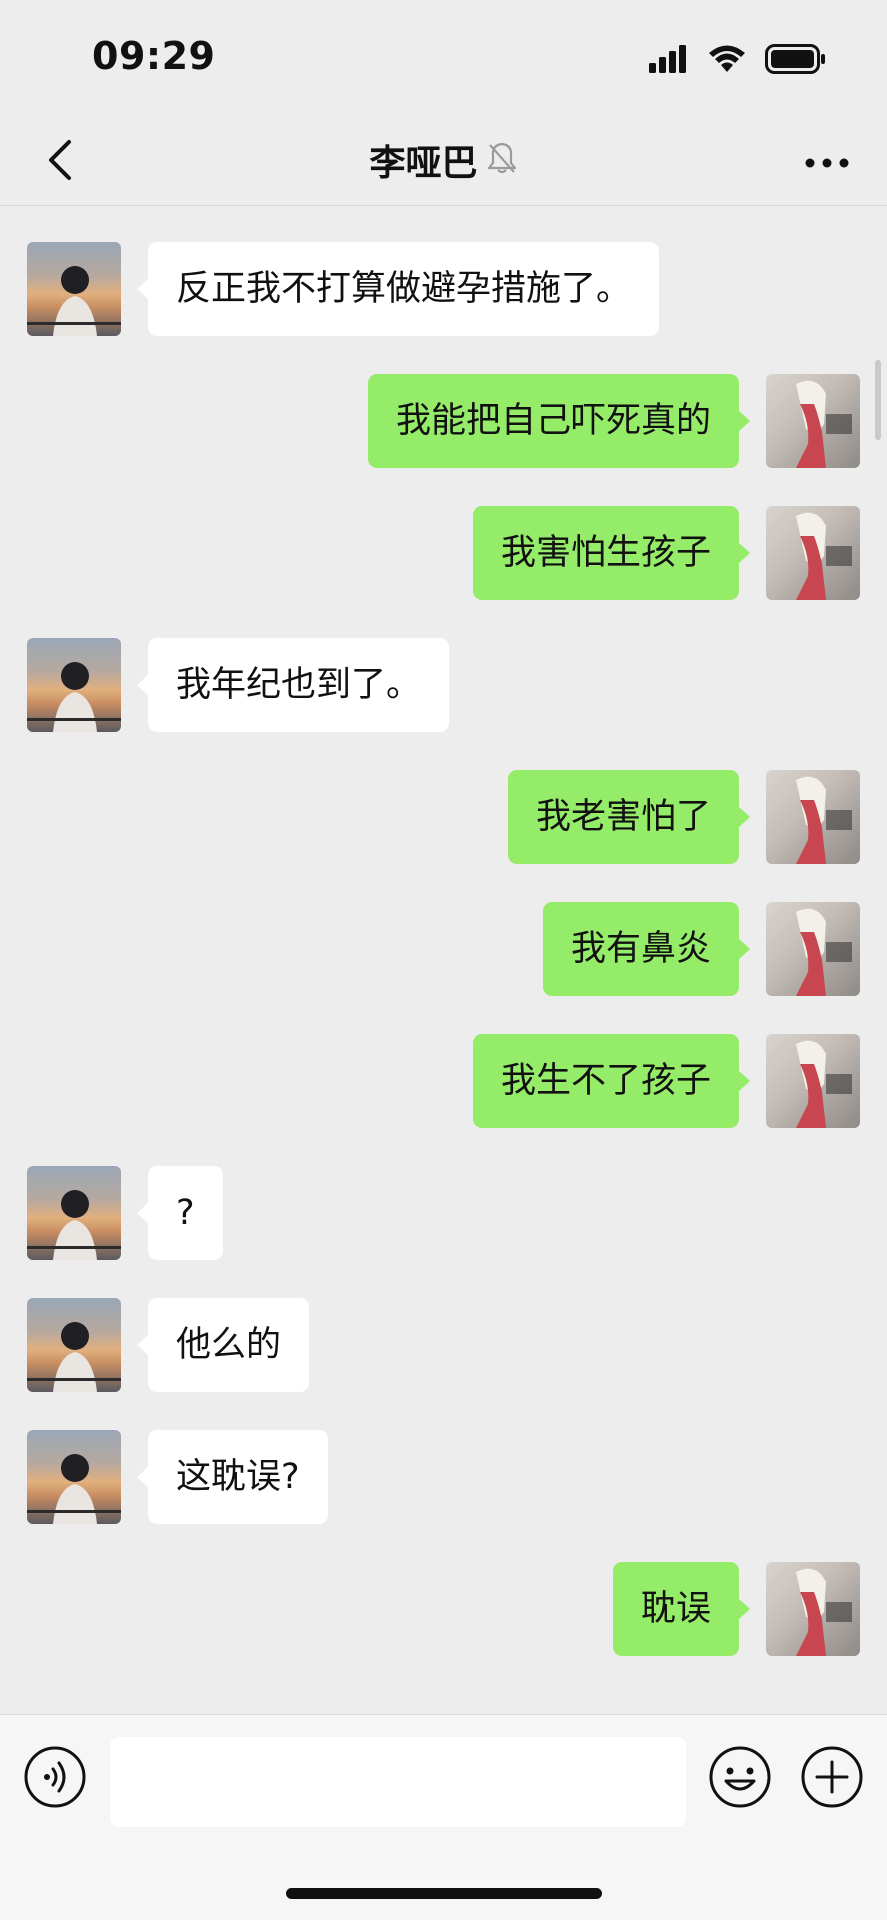 The image size is (887, 1920). What do you see at coordinates (398, 289) in the screenshot?
I see `received-bubble: 反正我不打算做避孕措施了。` at bounding box center [398, 289].